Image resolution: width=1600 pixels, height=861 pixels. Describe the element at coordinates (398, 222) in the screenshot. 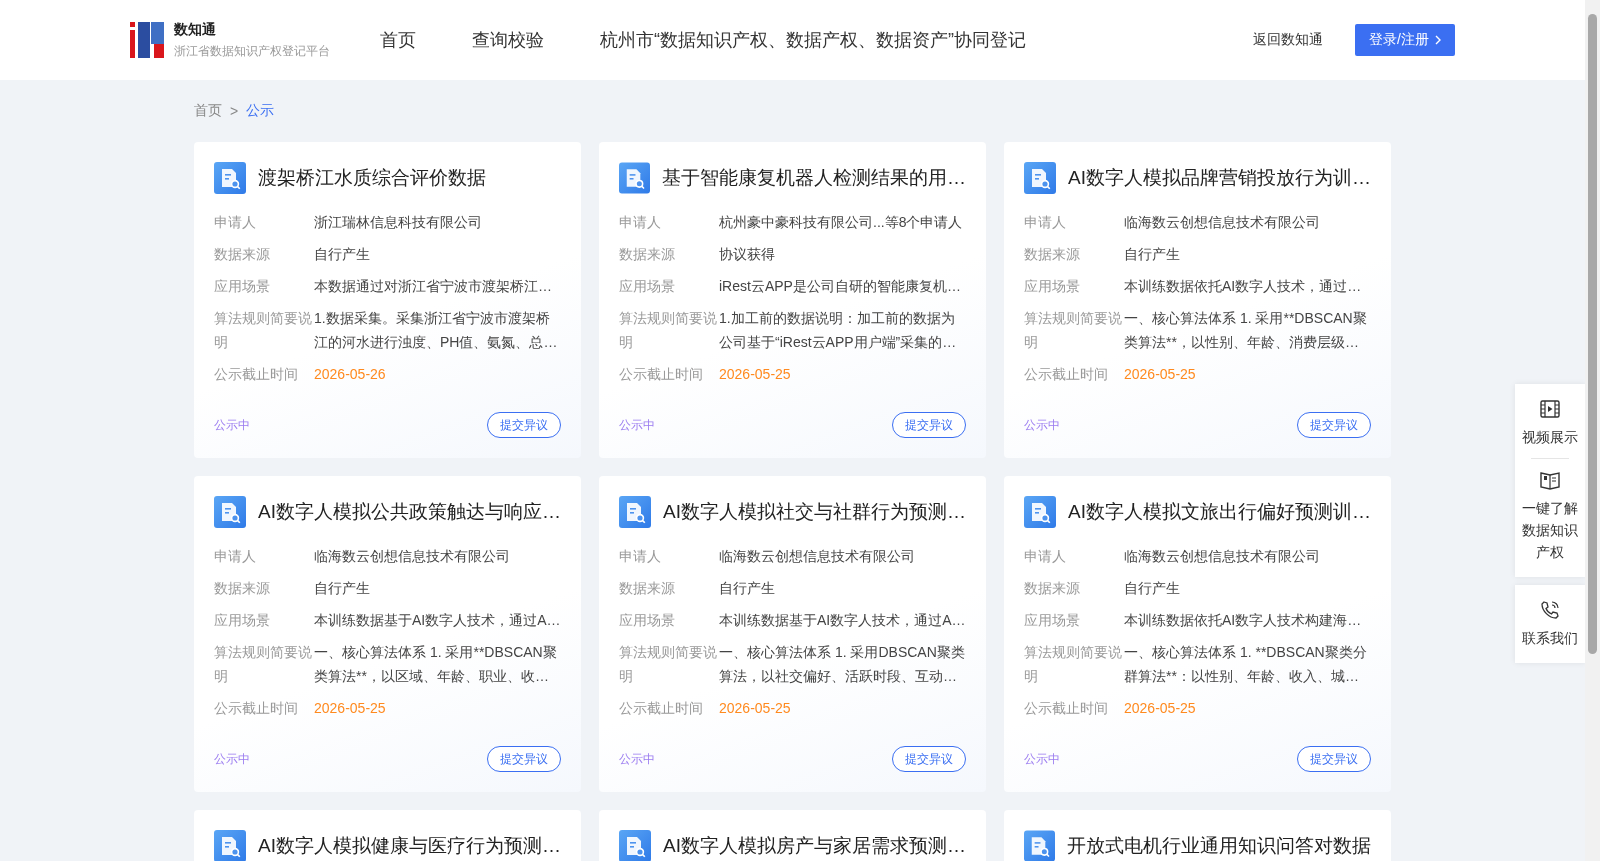

I see `field-value: 浙江瑞林信息科技有限公司` at that location.